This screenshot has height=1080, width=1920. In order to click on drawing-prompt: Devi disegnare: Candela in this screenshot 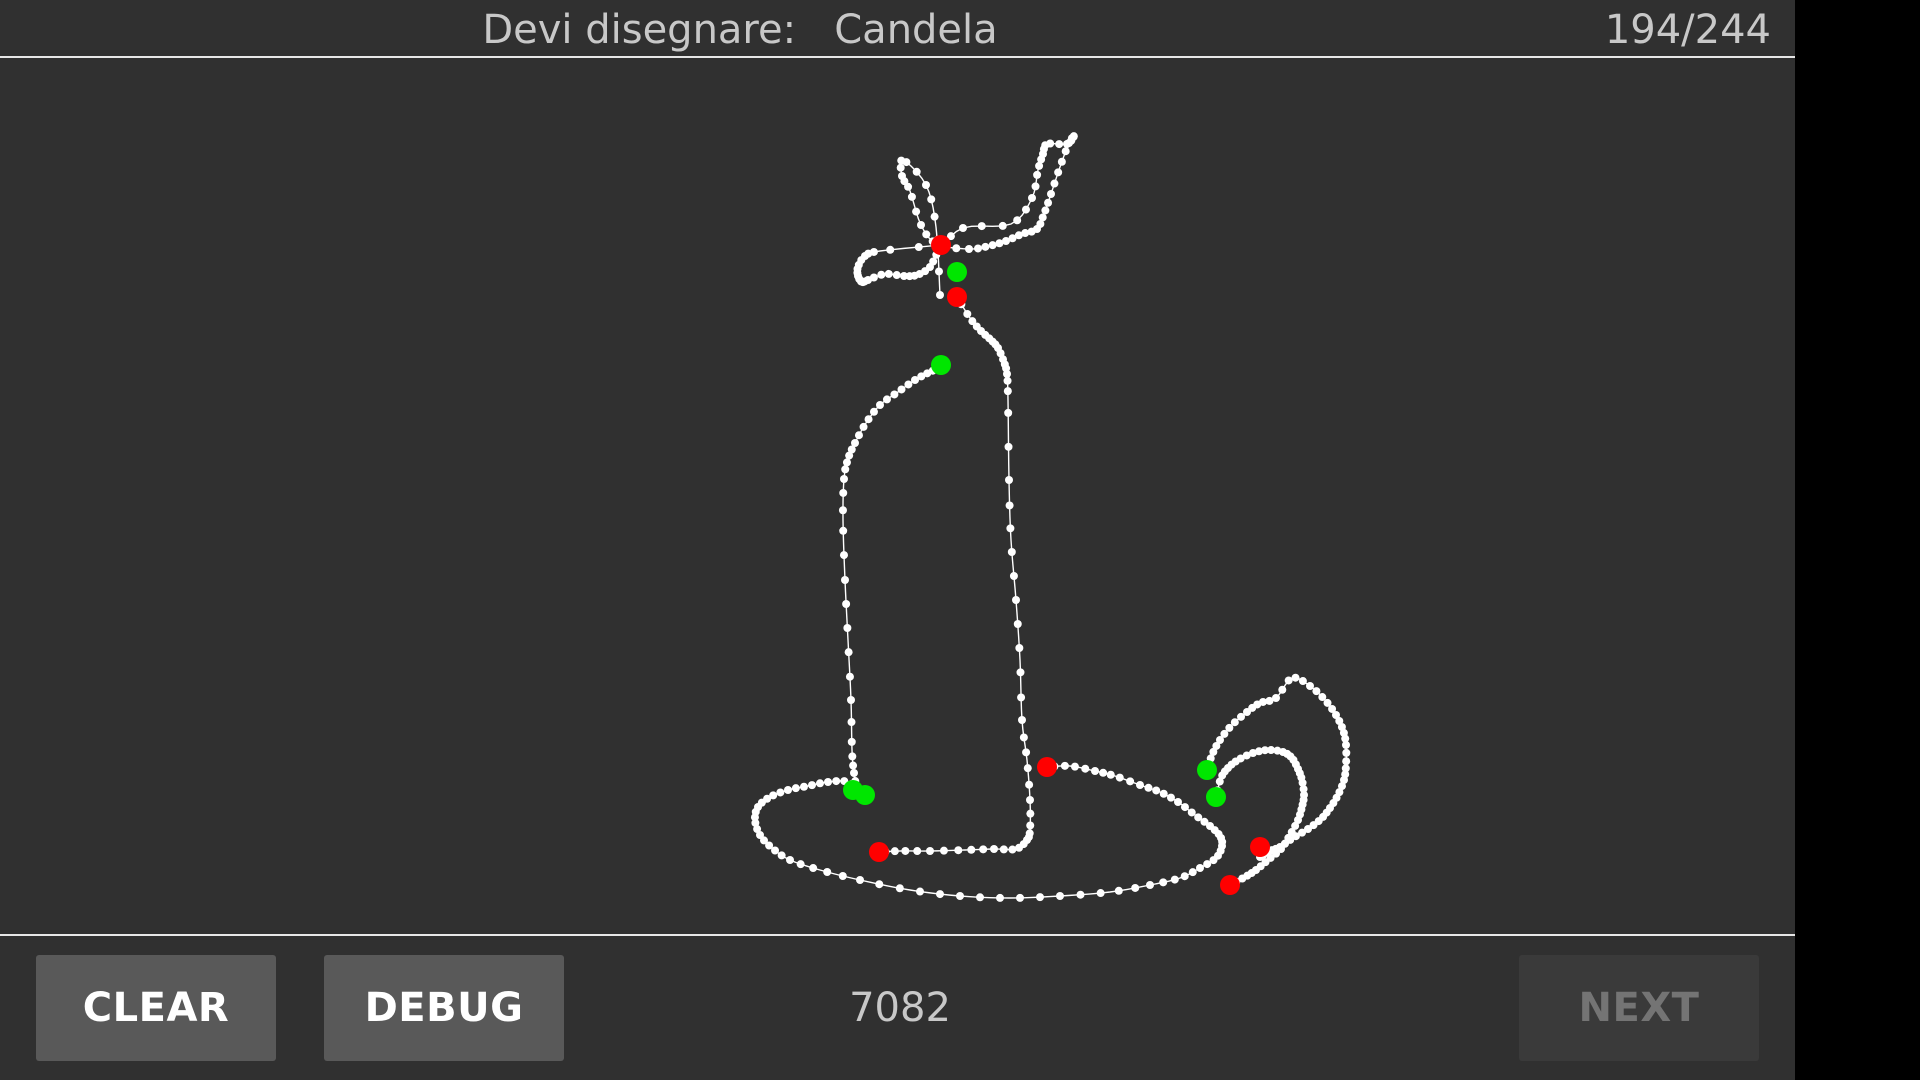, I will do `click(740, 30)`.